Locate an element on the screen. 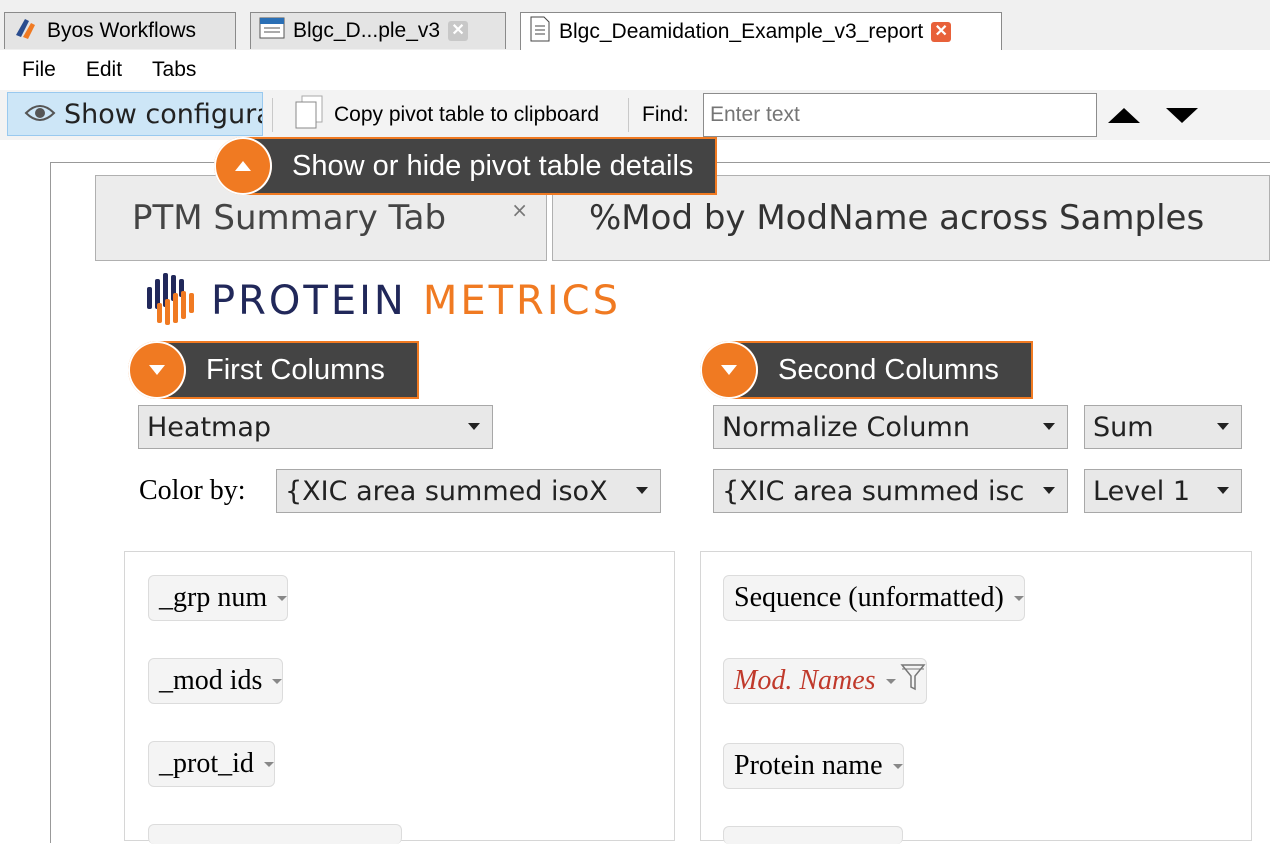 The height and width of the screenshot is (854, 1270). find-previous-icon is located at coordinates (1124, 115).